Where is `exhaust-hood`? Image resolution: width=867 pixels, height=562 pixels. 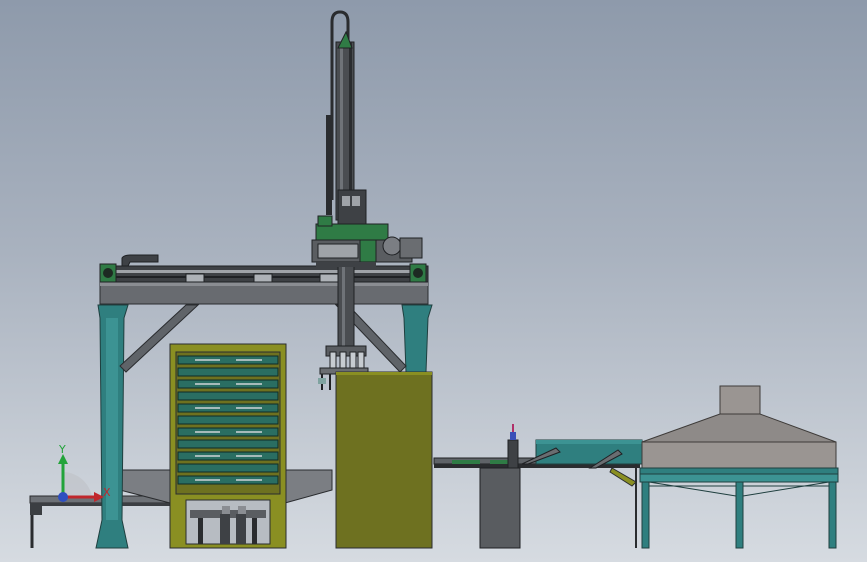 exhaust-hood is located at coordinates (739, 467).